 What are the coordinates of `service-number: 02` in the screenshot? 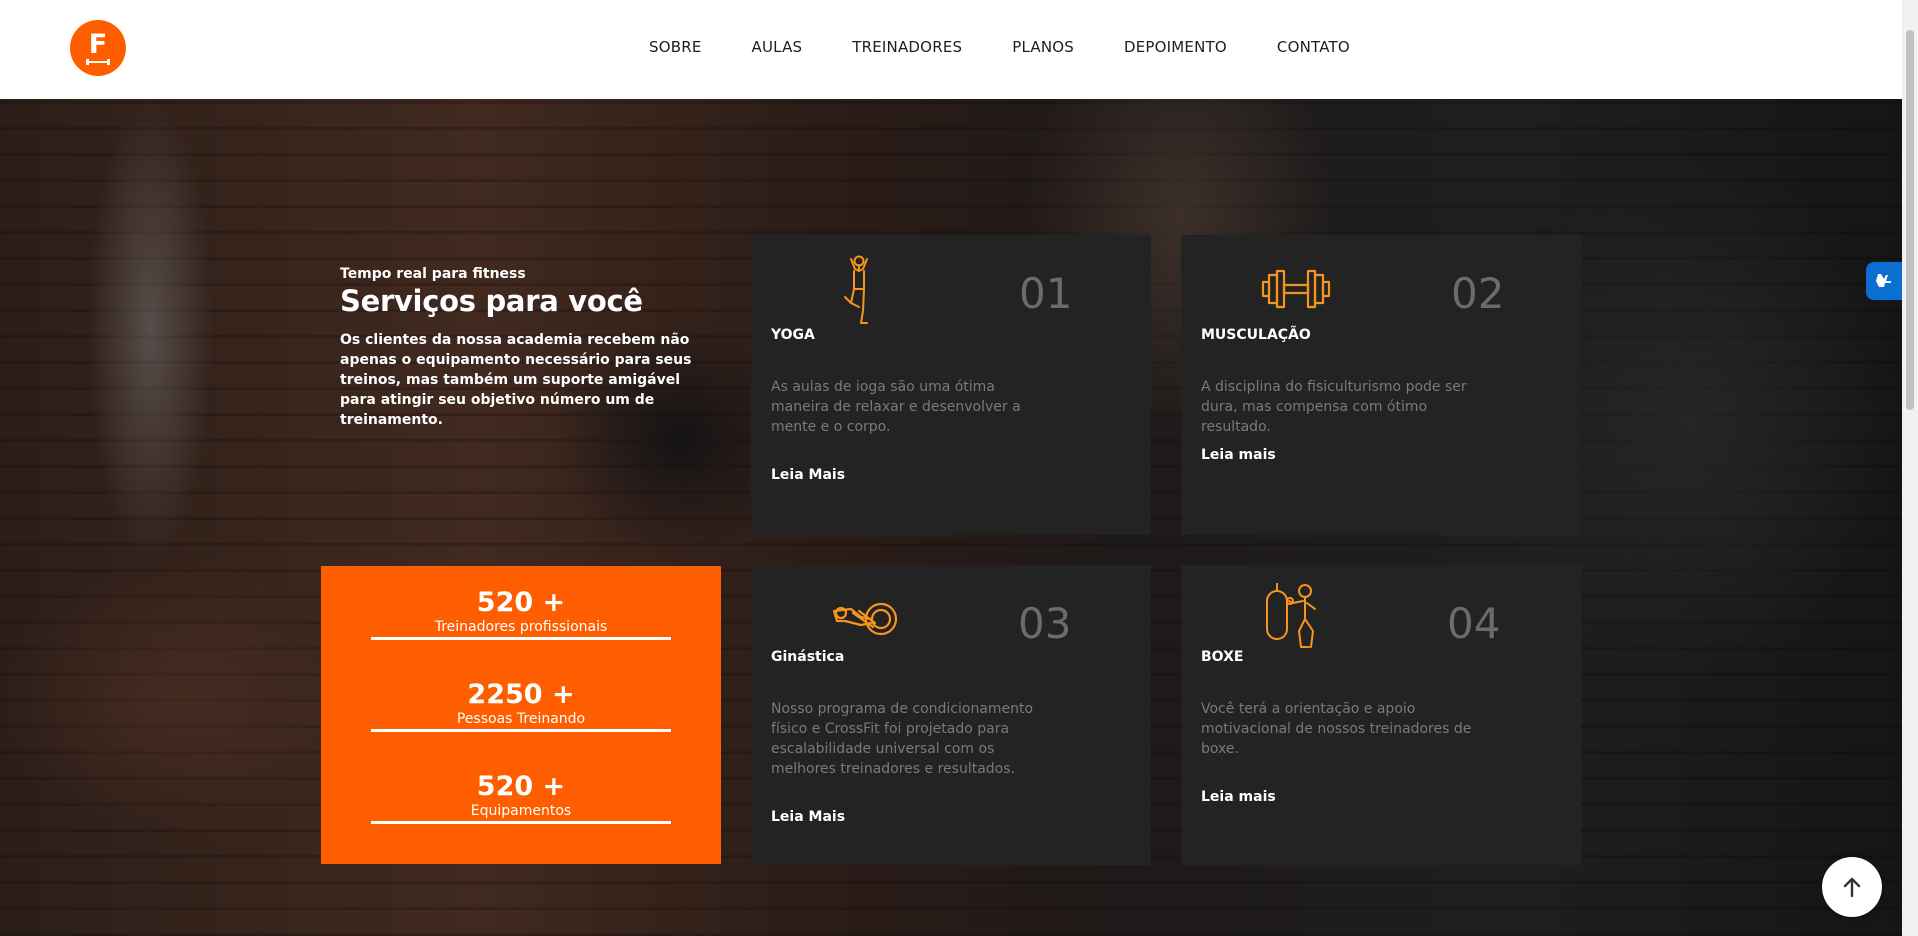 It's located at (1478, 293).